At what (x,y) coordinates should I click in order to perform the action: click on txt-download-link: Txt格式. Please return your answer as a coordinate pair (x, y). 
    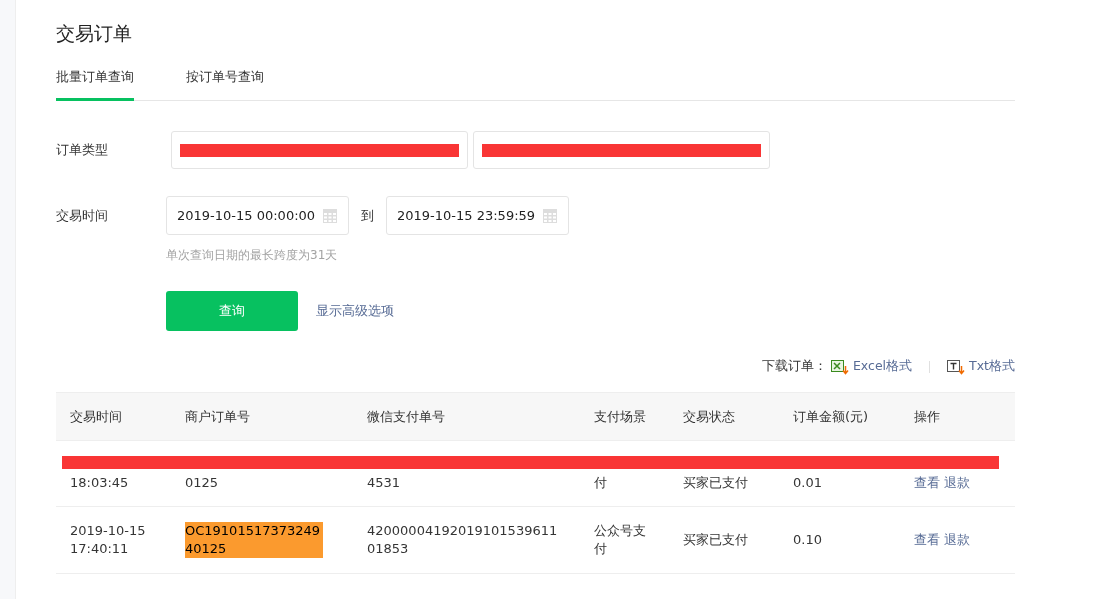
    Looking at the image, I should click on (992, 366).